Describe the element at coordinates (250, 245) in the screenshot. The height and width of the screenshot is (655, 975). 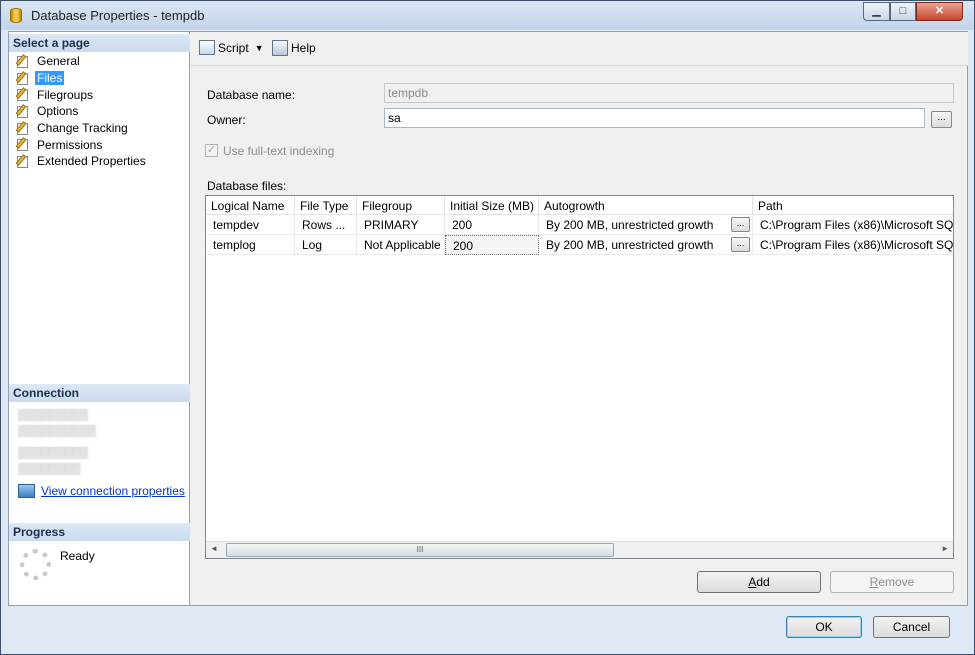
I see `logical-name-cell: templog` at that location.